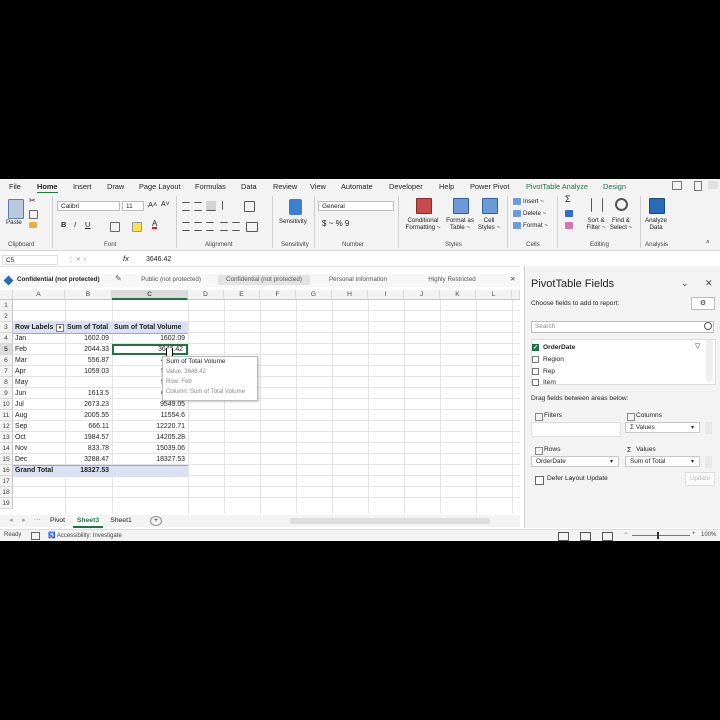 The width and height of the screenshot is (720, 720). What do you see at coordinates (150, 295) in the screenshot?
I see `column-header-c: C` at bounding box center [150, 295].